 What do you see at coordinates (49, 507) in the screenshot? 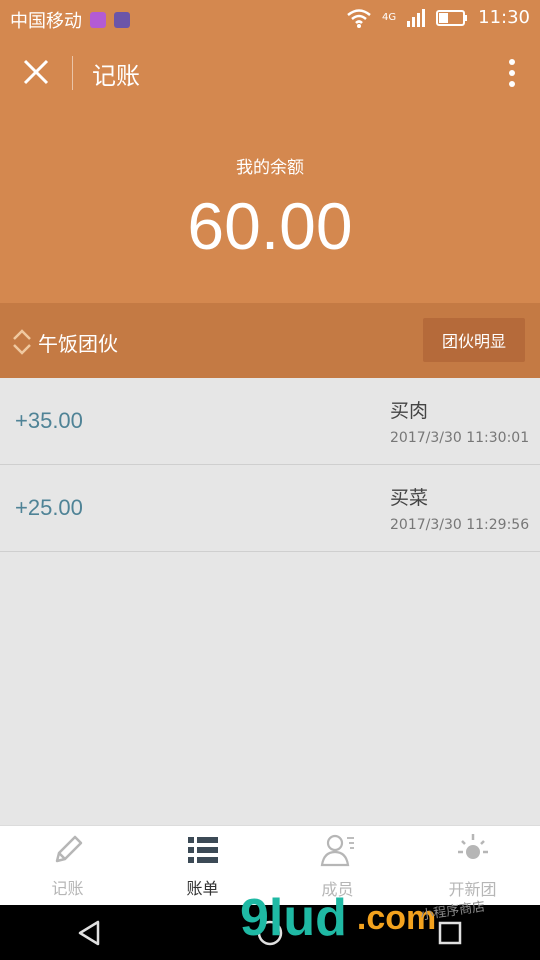
I see `transaction-amount: +25.00` at bounding box center [49, 507].